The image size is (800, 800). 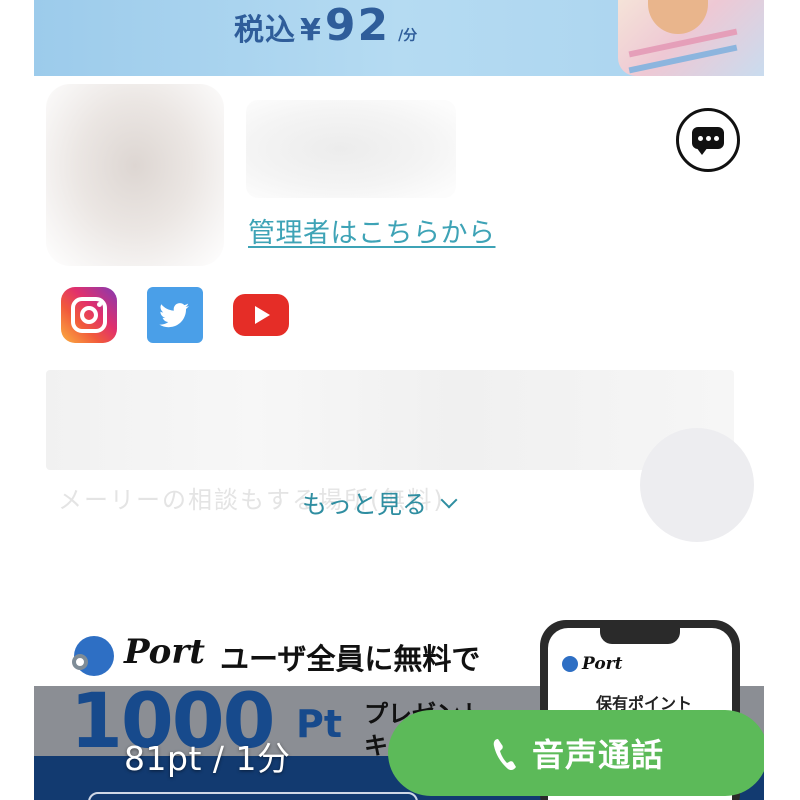 What do you see at coordinates (449, 500) in the screenshot?
I see `chevron-down-icon` at bounding box center [449, 500].